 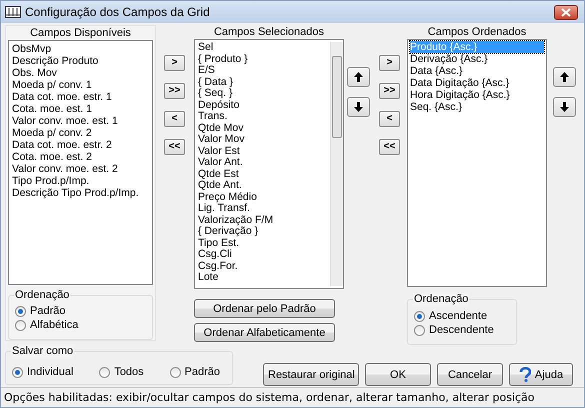 I want to click on list-item: Valor Est, so click(x=264, y=151).